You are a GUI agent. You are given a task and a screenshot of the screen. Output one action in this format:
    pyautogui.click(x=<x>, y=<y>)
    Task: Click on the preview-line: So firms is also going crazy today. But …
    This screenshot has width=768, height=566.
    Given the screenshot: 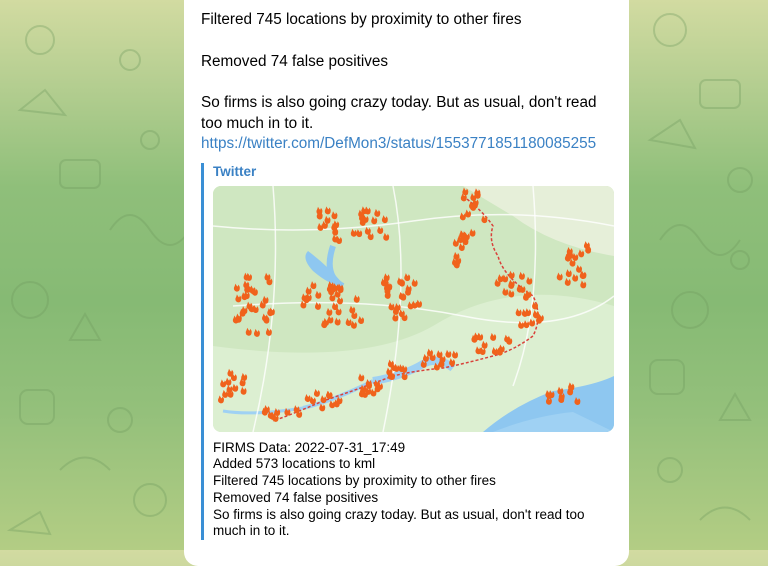 What is the action you would take?
    pyautogui.click(x=399, y=514)
    